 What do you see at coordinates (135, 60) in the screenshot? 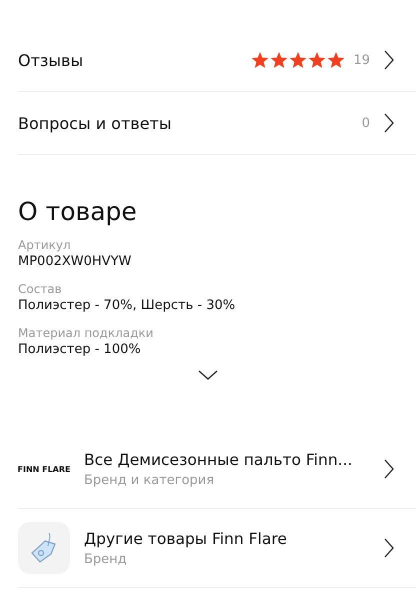
I see `link-label: Отзывы` at bounding box center [135, 60].